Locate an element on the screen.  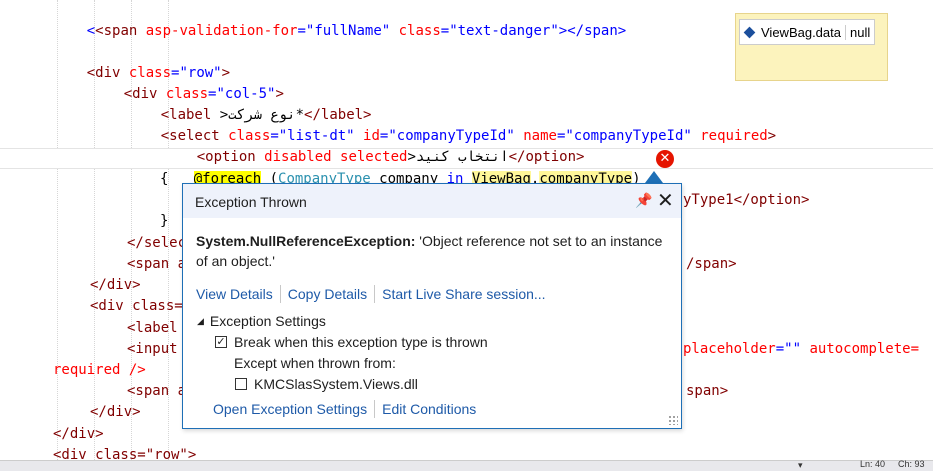
code-line-13-head: <span a is located at coordinates (157, 264).